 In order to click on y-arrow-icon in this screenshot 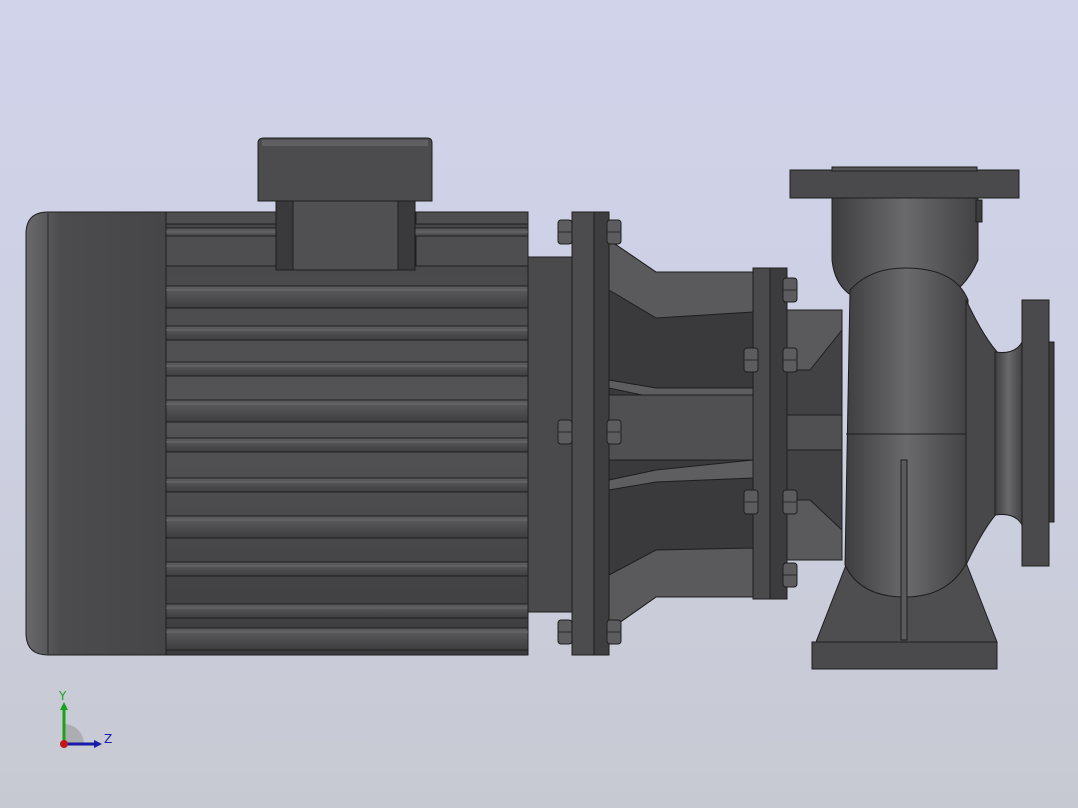, I will do `click(64, 706)`.